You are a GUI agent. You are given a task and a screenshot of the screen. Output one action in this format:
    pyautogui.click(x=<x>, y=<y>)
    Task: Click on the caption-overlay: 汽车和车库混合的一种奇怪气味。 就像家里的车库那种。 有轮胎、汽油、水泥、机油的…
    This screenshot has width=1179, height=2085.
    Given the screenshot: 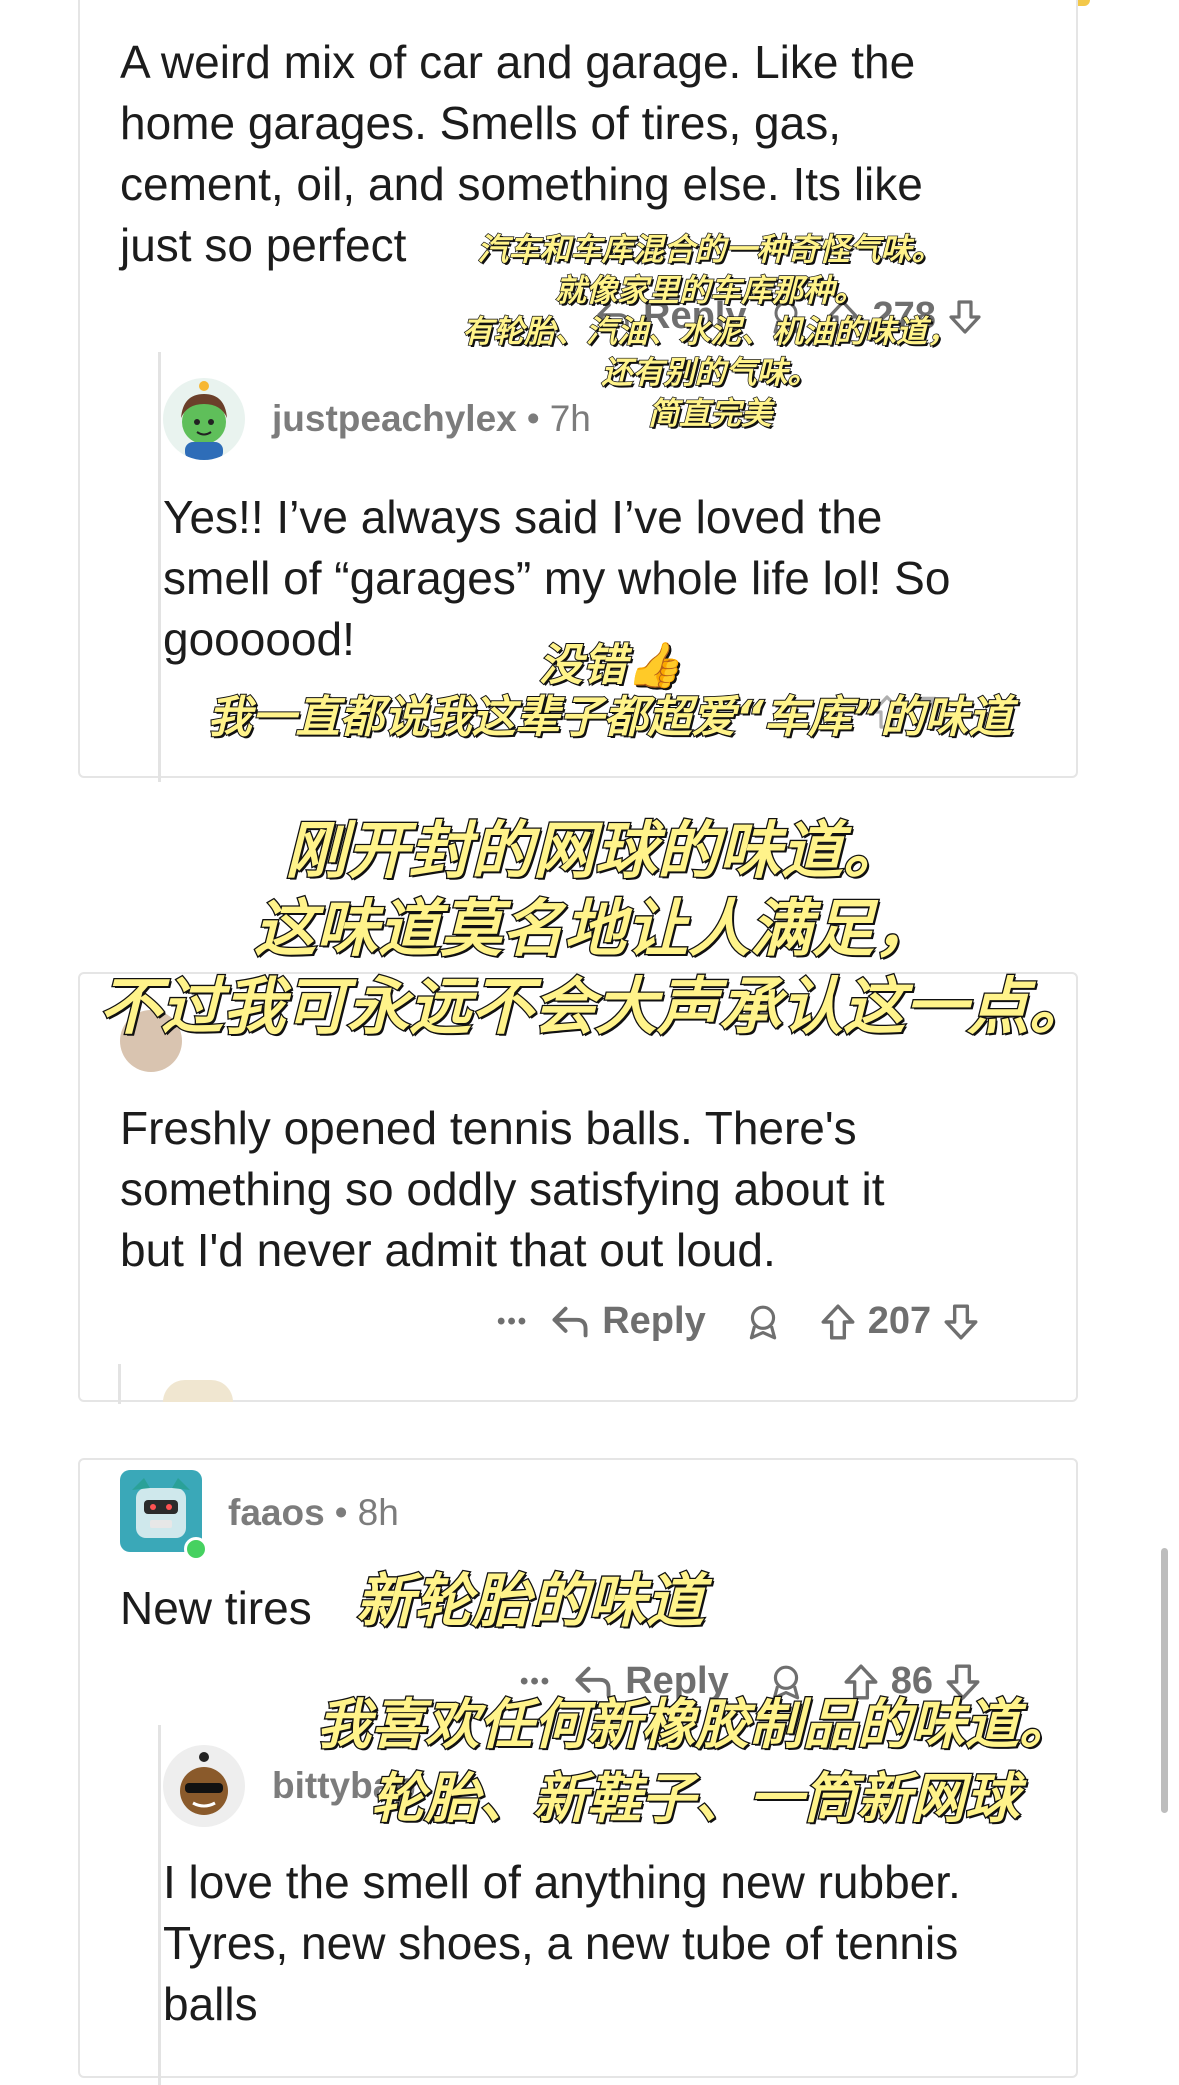 What is the action you would take?
    pyautogui.click(x=709, y=331)
    